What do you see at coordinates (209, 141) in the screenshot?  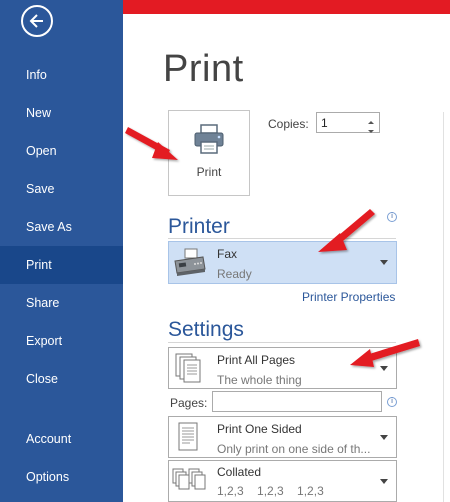 I see `printer-icon` at bounding box center [209, 141].